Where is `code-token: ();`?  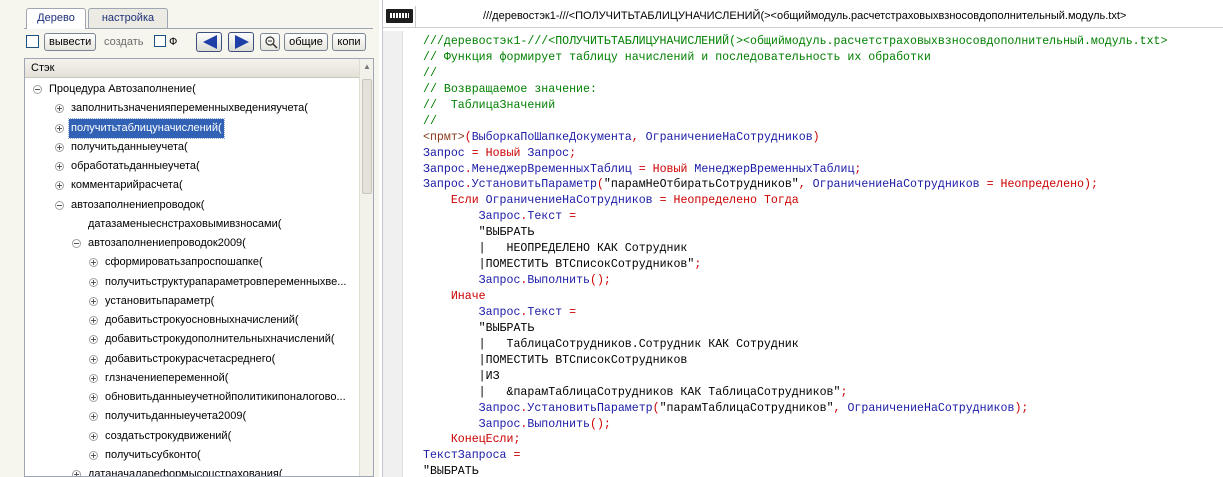
code-token: (); is located at coordinates (600, 281).